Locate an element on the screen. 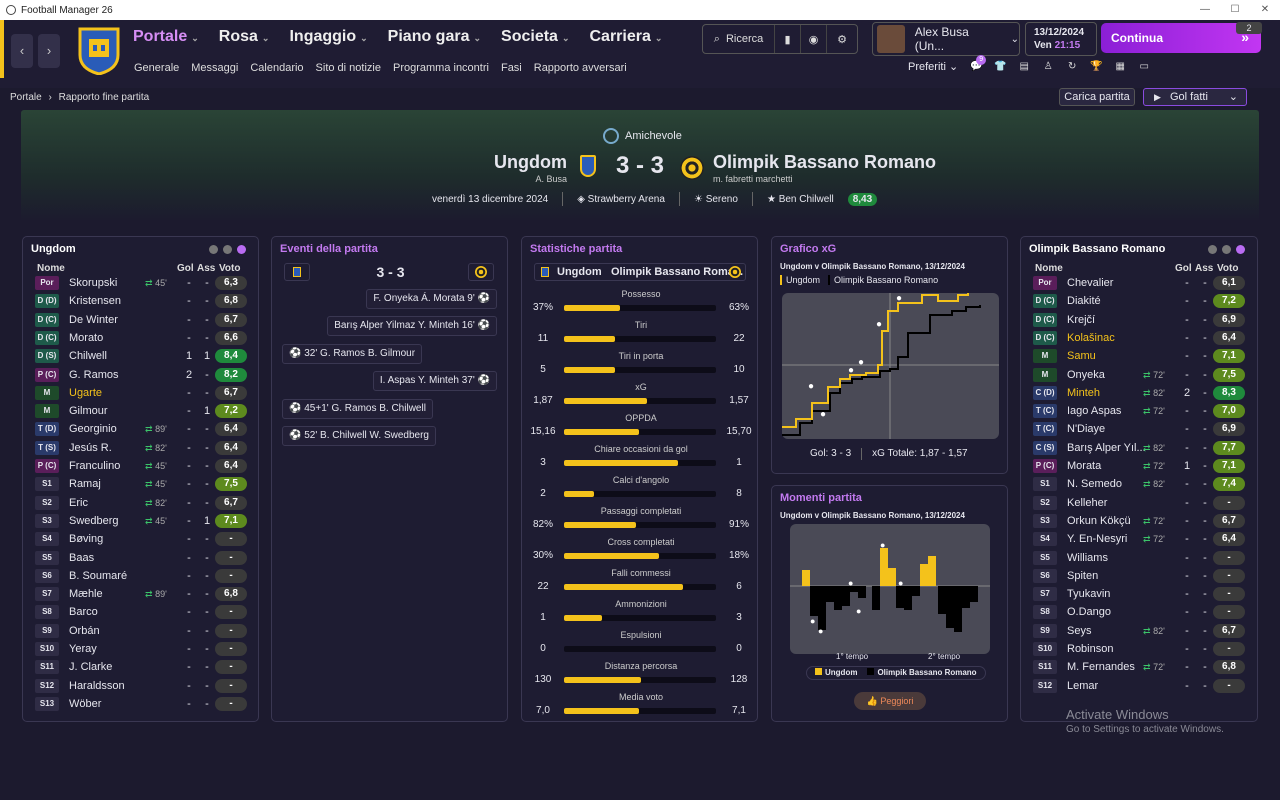  nav-societa: Societa ⌄ is located at coordinates (535, 37).